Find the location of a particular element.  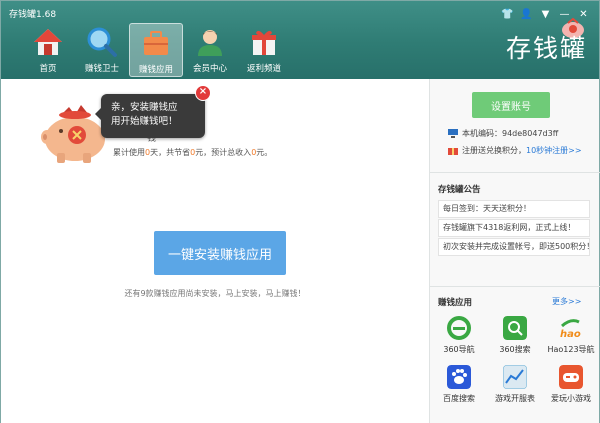

ie-globe-icon is located at coordinates (459, 328).